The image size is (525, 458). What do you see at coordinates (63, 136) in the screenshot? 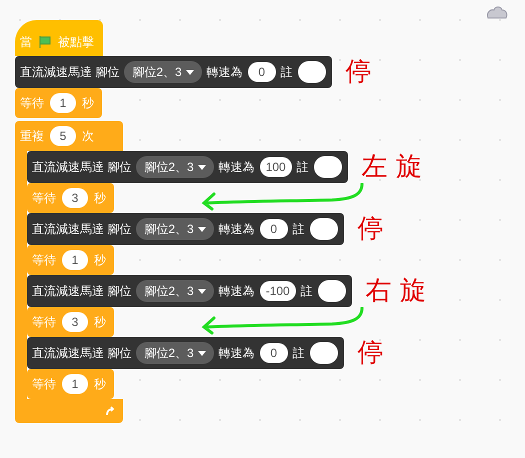
I see `number-input: 5` at bounding box center [63, 136].